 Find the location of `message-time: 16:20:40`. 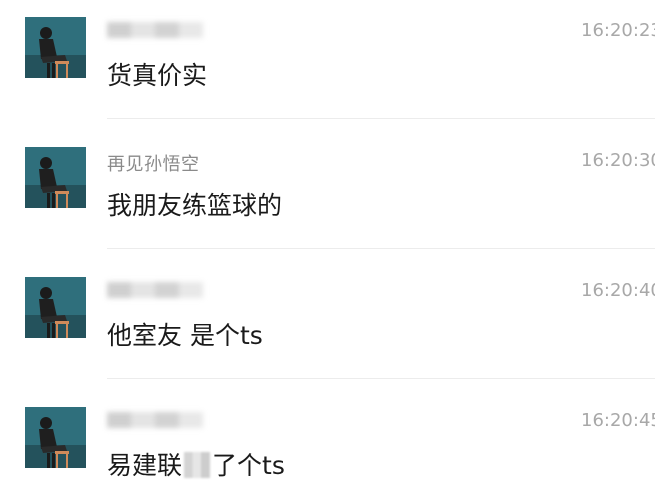

message-time: 16:20:40 is located at coordinates (618, 290).